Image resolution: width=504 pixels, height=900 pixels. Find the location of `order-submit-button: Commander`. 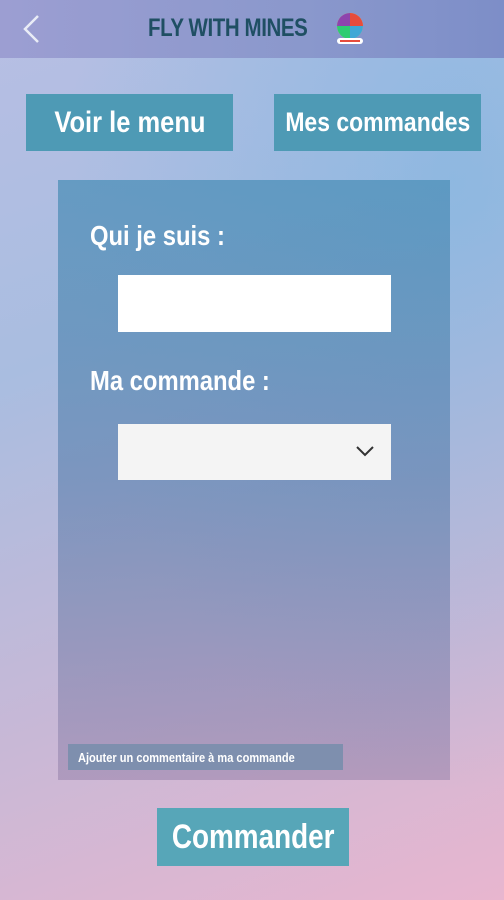

order-submit-button: Commander is located at coordinates (253, 837).